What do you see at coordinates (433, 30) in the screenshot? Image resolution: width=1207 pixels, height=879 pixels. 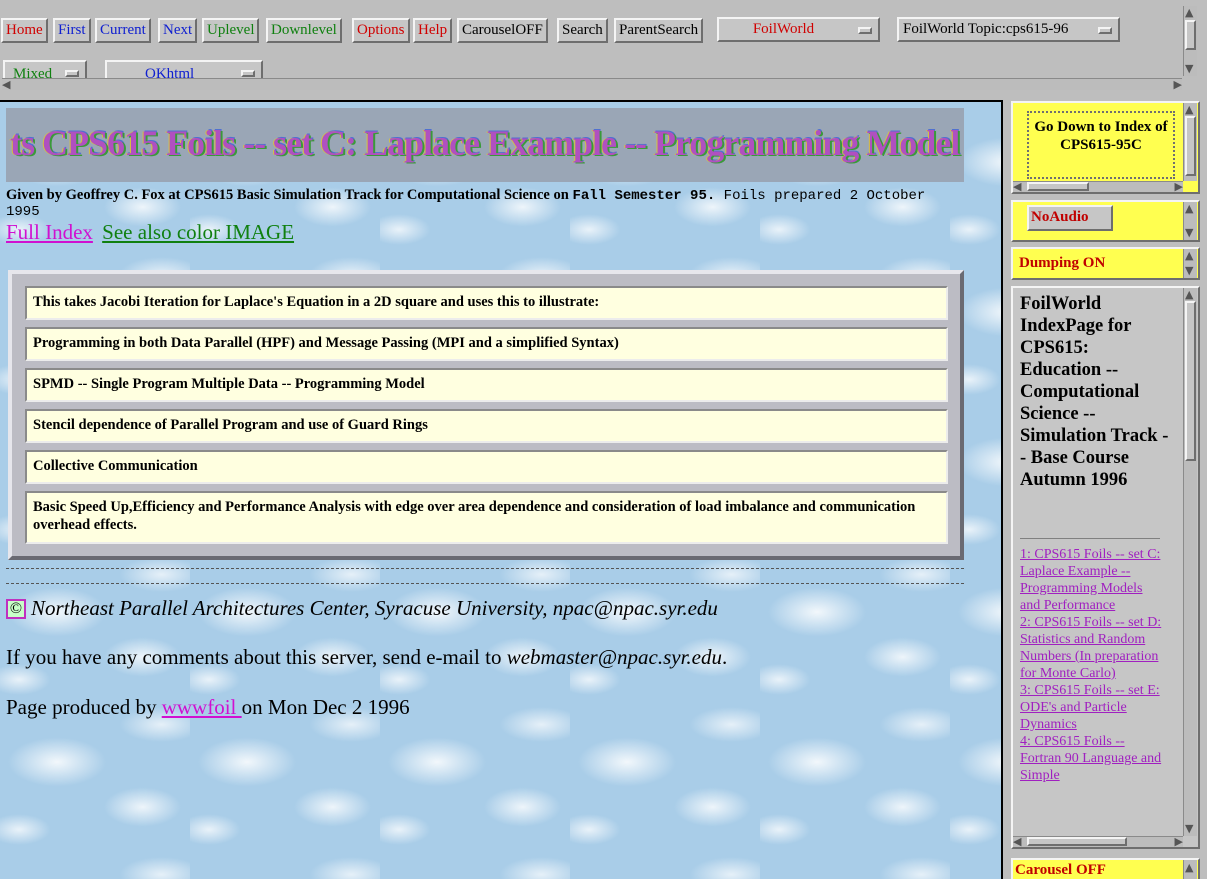 I see `help-button: Help` at bounding box center [433, 30].